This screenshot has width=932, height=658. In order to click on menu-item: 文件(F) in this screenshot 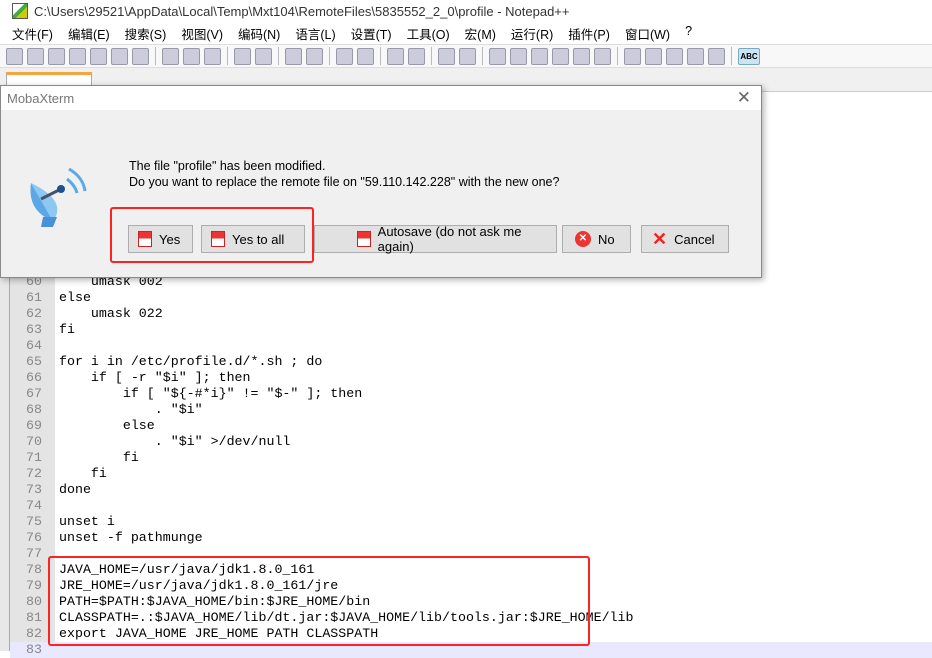, I will do `click(26, 34)`.